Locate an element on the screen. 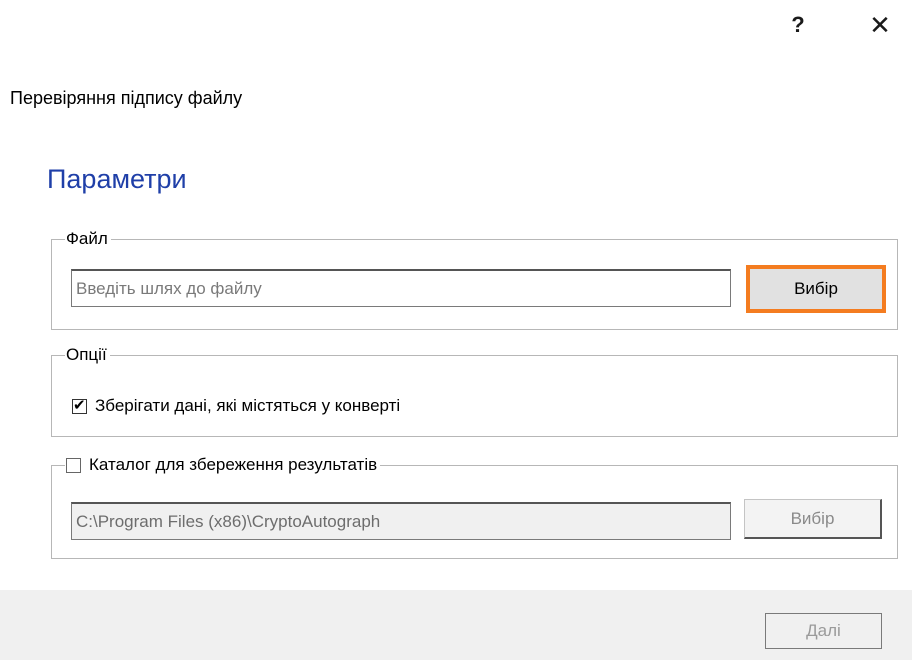 The width and height of the screenshot is (912, 660). output-browse-button: Вибір is located at coordinates (813, 519).